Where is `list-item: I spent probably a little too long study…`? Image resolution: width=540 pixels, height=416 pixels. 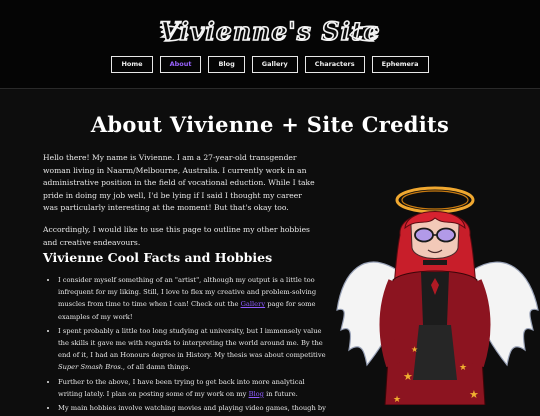 list-item: I spent probably a little too long study… is located at coordinates (194, 349).